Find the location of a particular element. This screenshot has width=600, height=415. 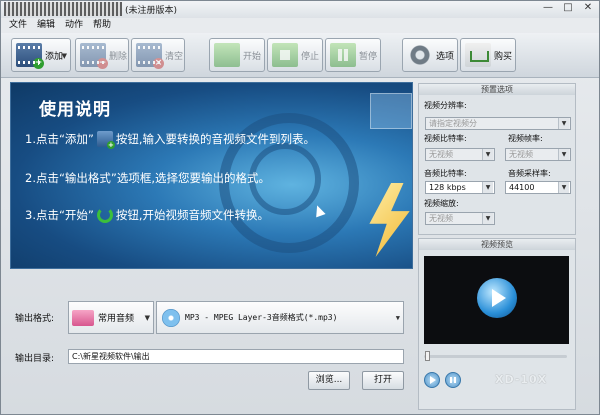

audio-bitrate-select: 128 kbps ▼ is located at coordinates (460, 187).